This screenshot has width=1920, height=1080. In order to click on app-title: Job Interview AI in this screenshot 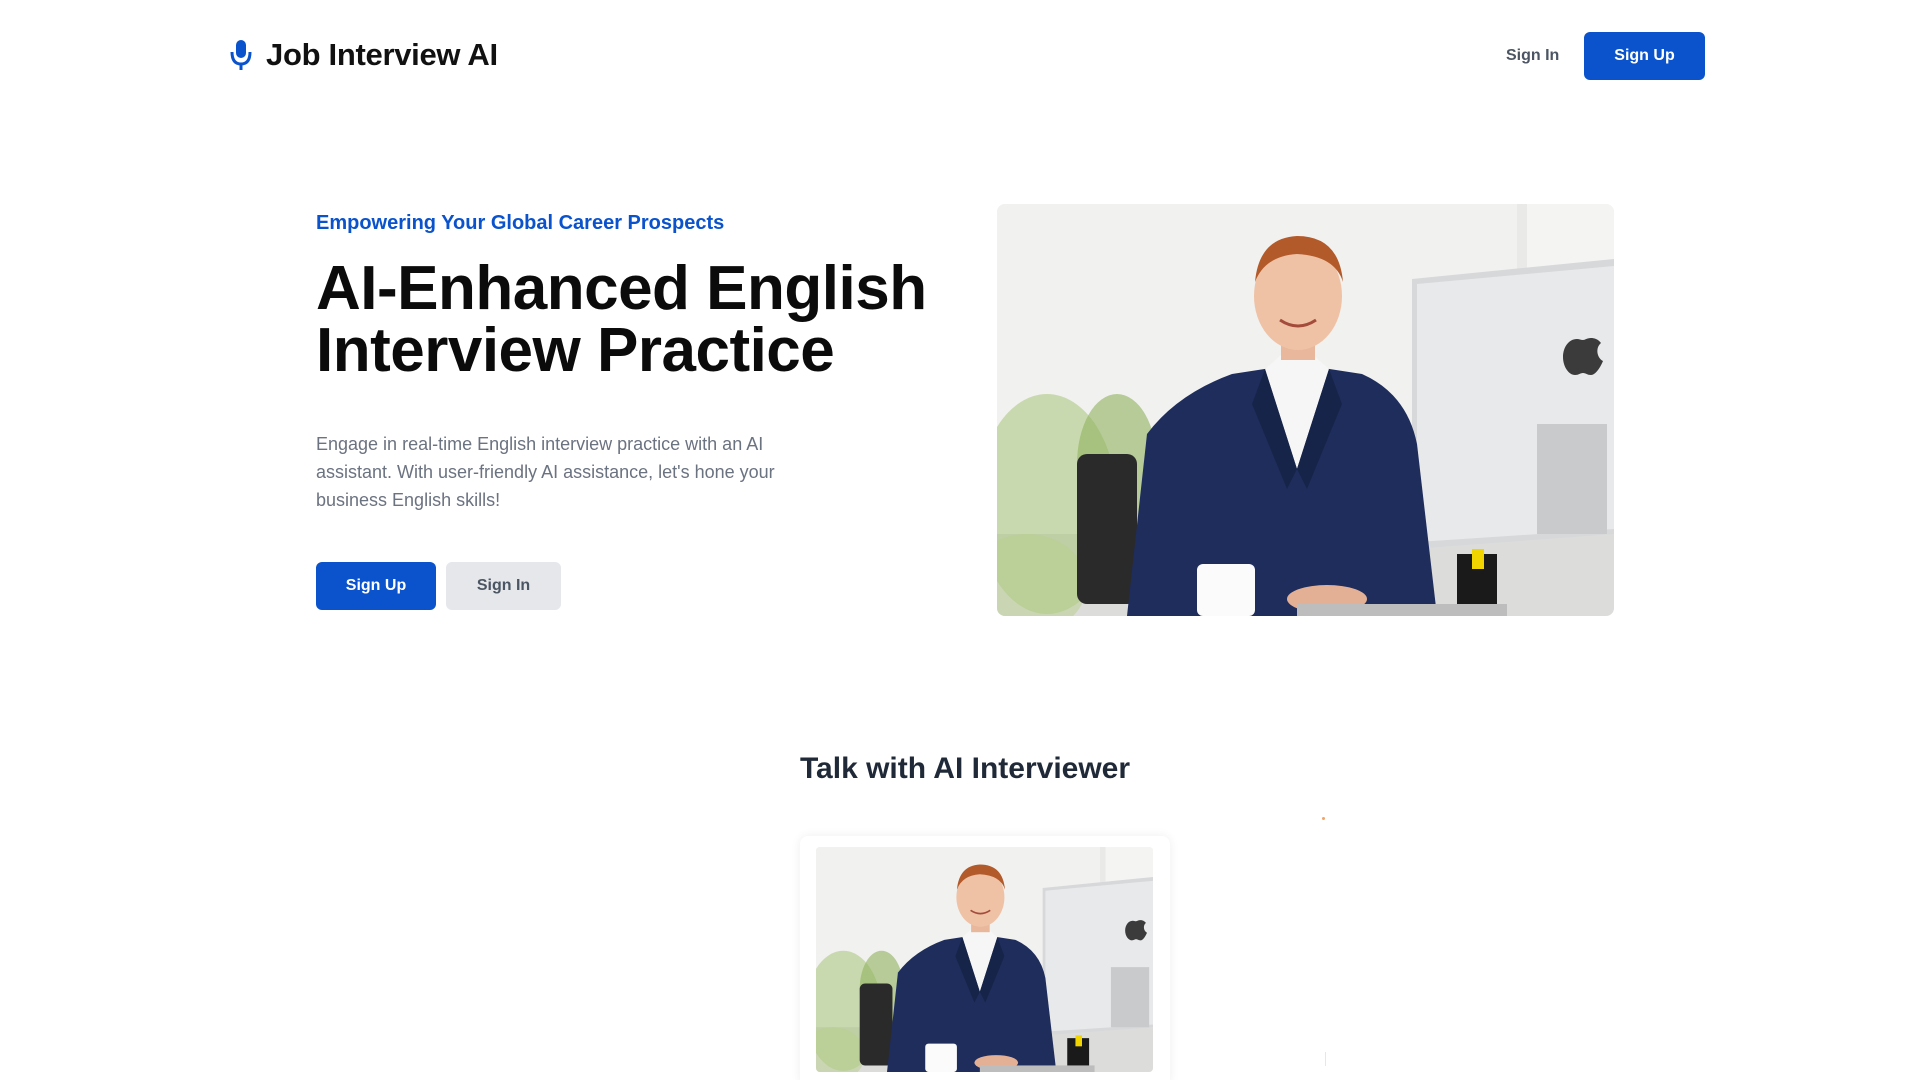, I will do `click(382, 54)`.